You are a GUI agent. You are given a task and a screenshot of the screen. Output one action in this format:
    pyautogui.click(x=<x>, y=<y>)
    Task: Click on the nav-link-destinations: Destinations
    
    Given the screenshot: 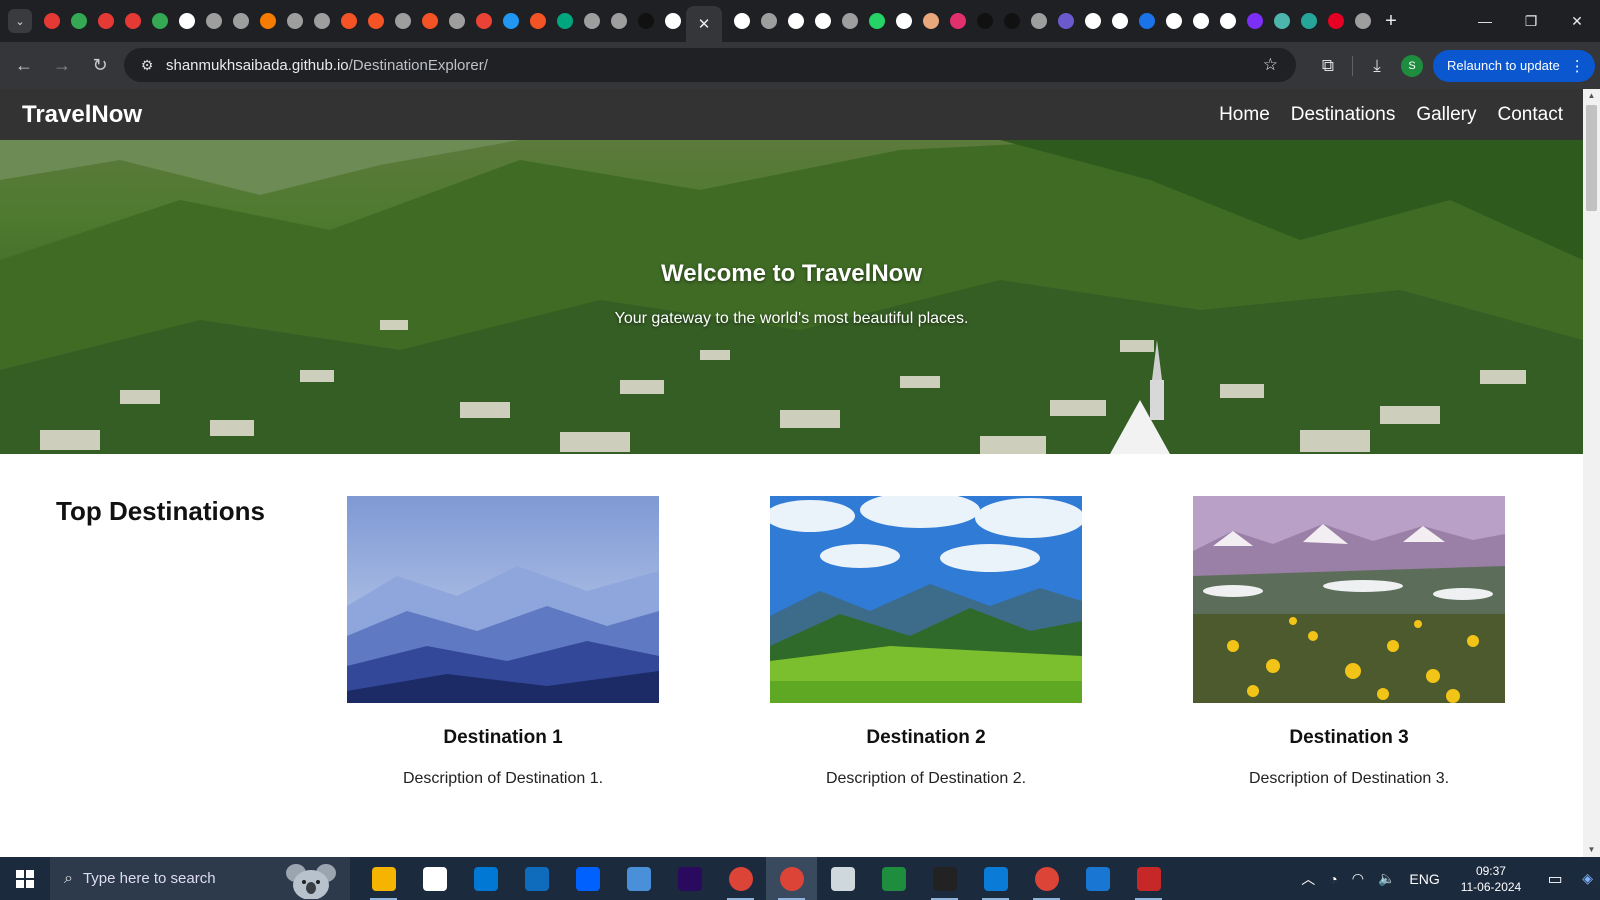 What is the action you would take?
    pyautogui.click(x=1343, y=115)
    